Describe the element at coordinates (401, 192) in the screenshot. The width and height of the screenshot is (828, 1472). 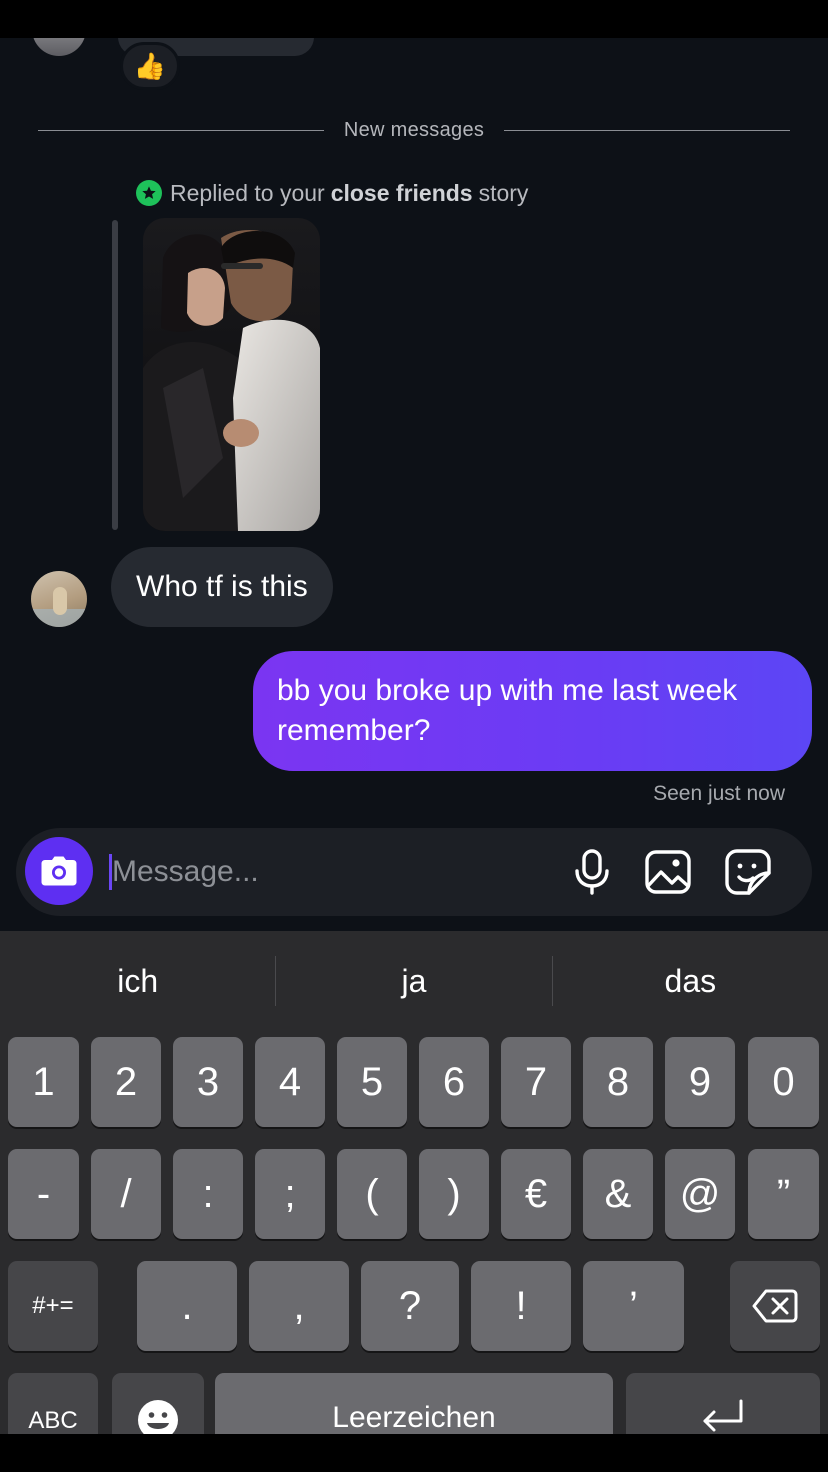
I see `reply-note-emphasis: close friends` at that location.